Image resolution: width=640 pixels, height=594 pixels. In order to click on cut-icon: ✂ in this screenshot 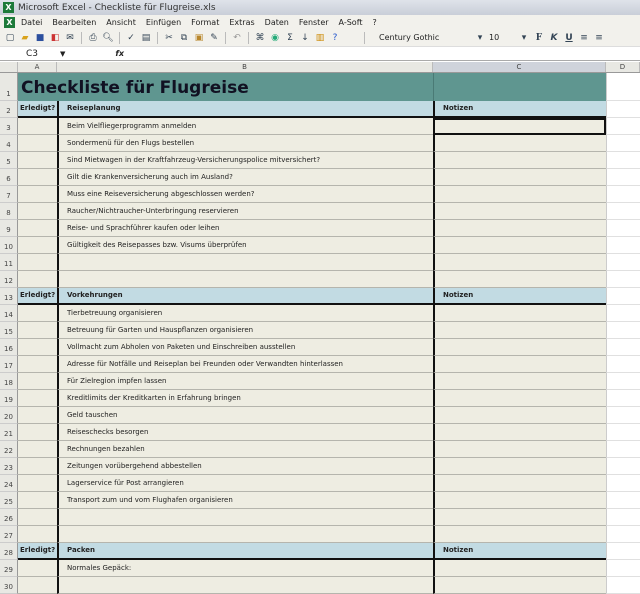, I will do `click(169, 38)`.